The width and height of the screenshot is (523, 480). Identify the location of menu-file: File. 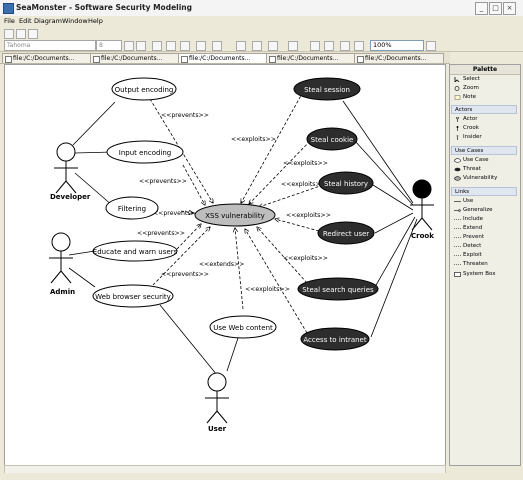
(9, 21).